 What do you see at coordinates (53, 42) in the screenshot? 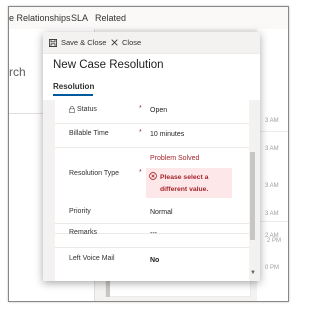
I see `save-icon` at bounding box center [53, 42].